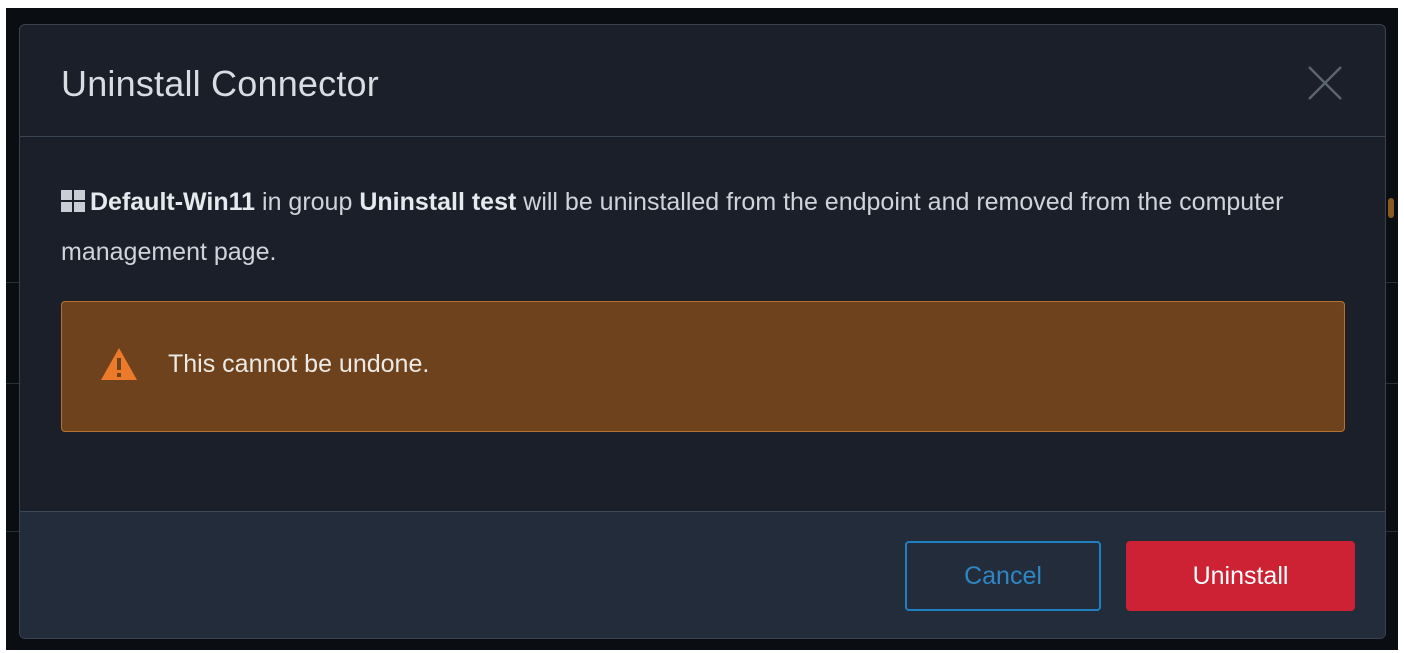 This screenshot has width=1404, height=653. I want to click on windows-icon, so click(73, 201).